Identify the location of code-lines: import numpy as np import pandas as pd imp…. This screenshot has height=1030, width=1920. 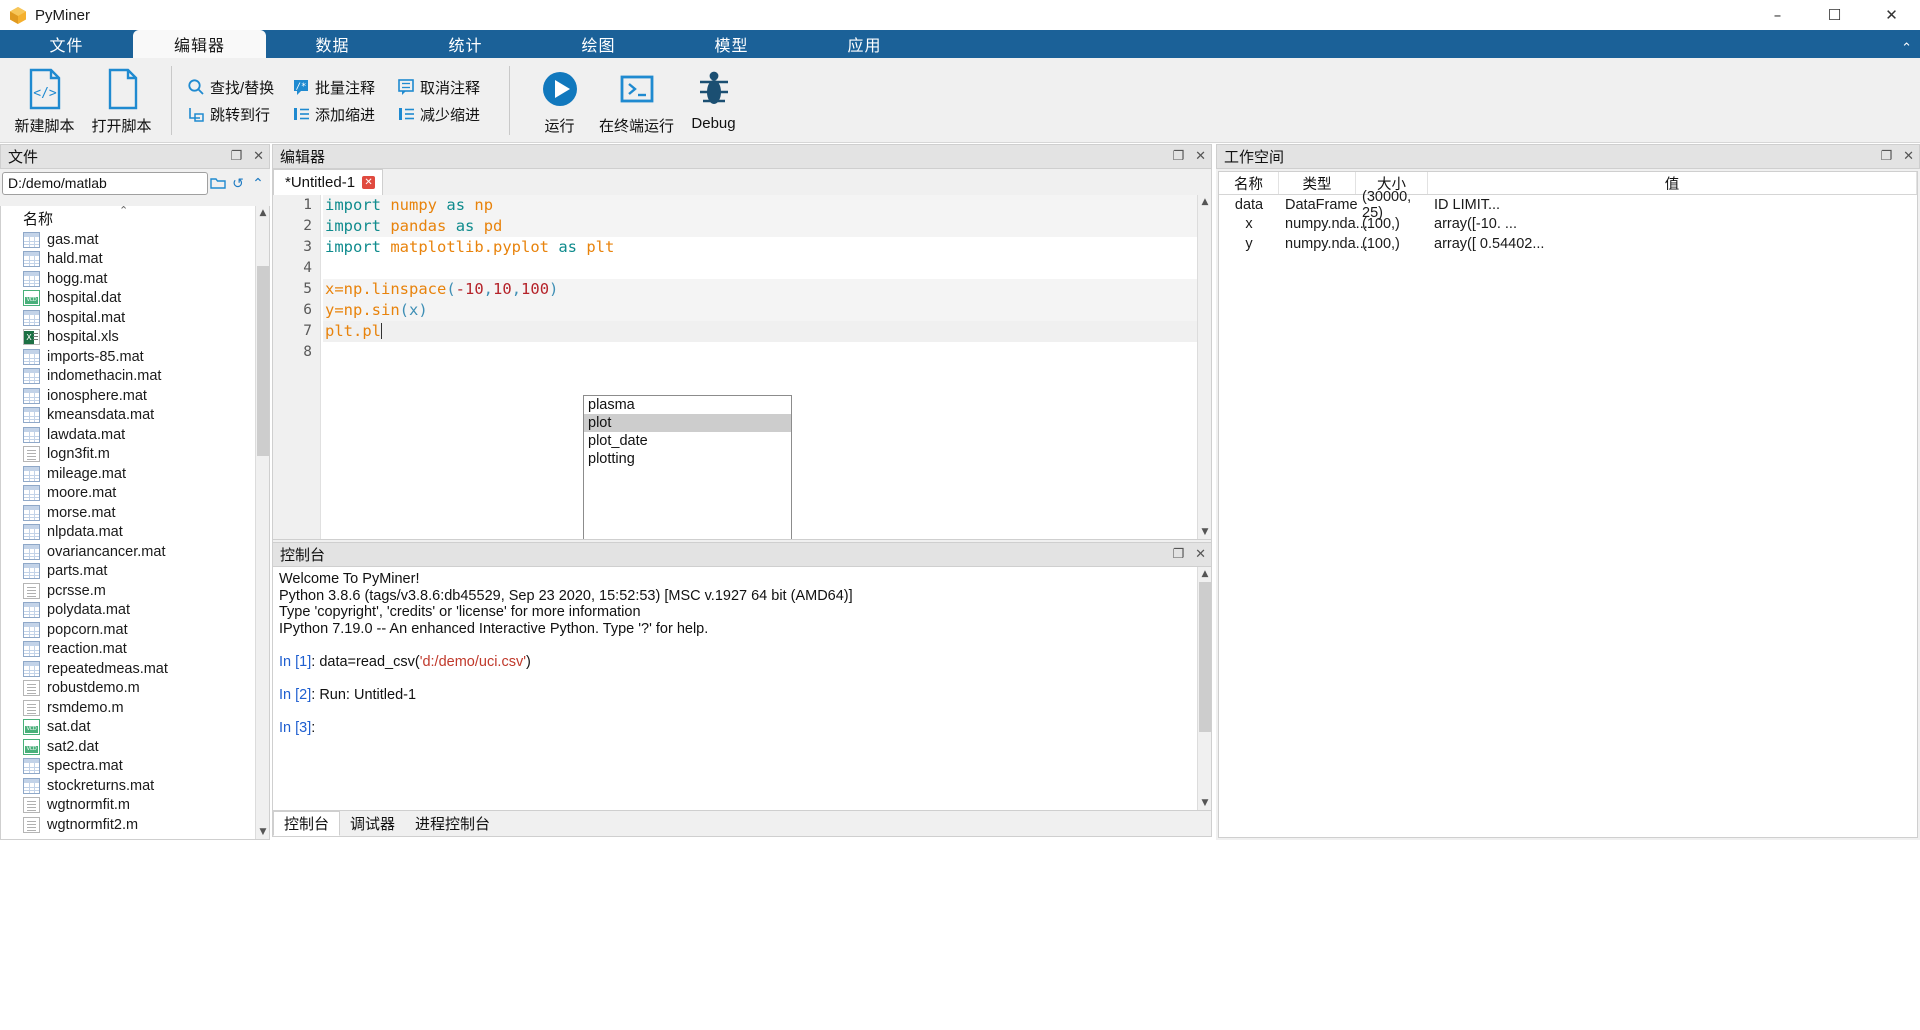
(760, 279).